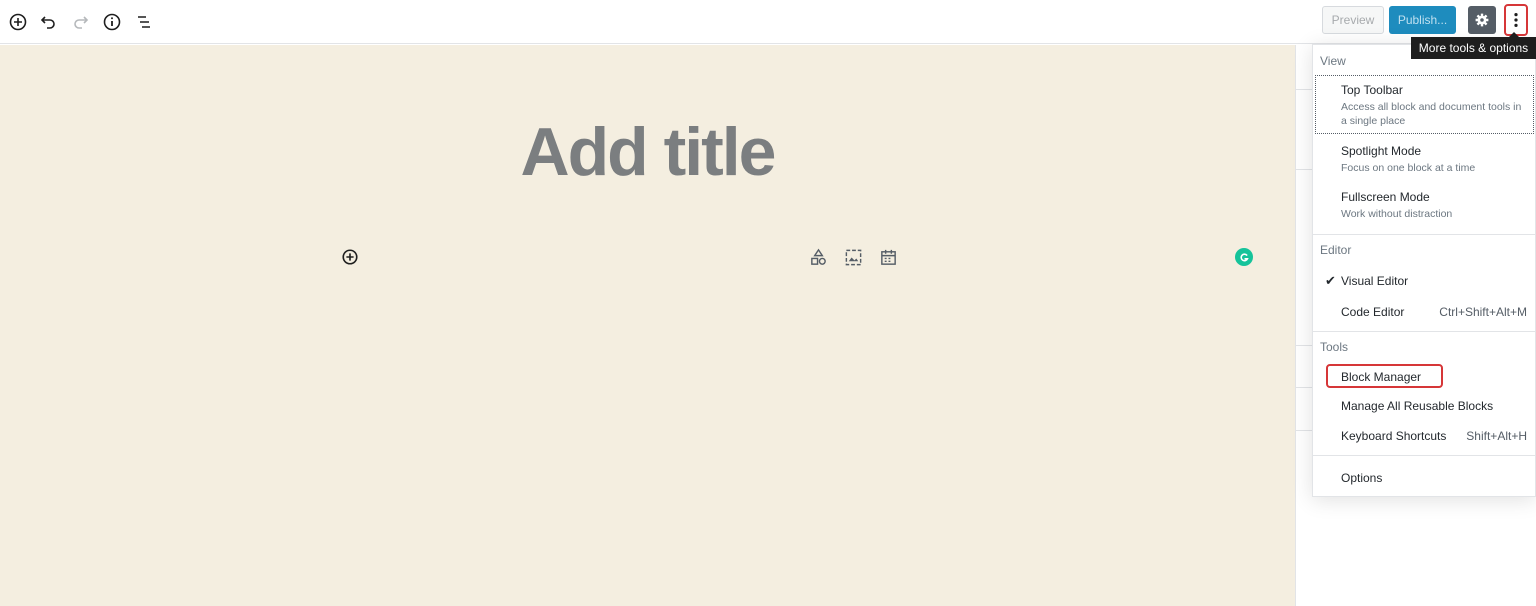  I want to click on editor-group-label: Editor, so click(1336, 250).